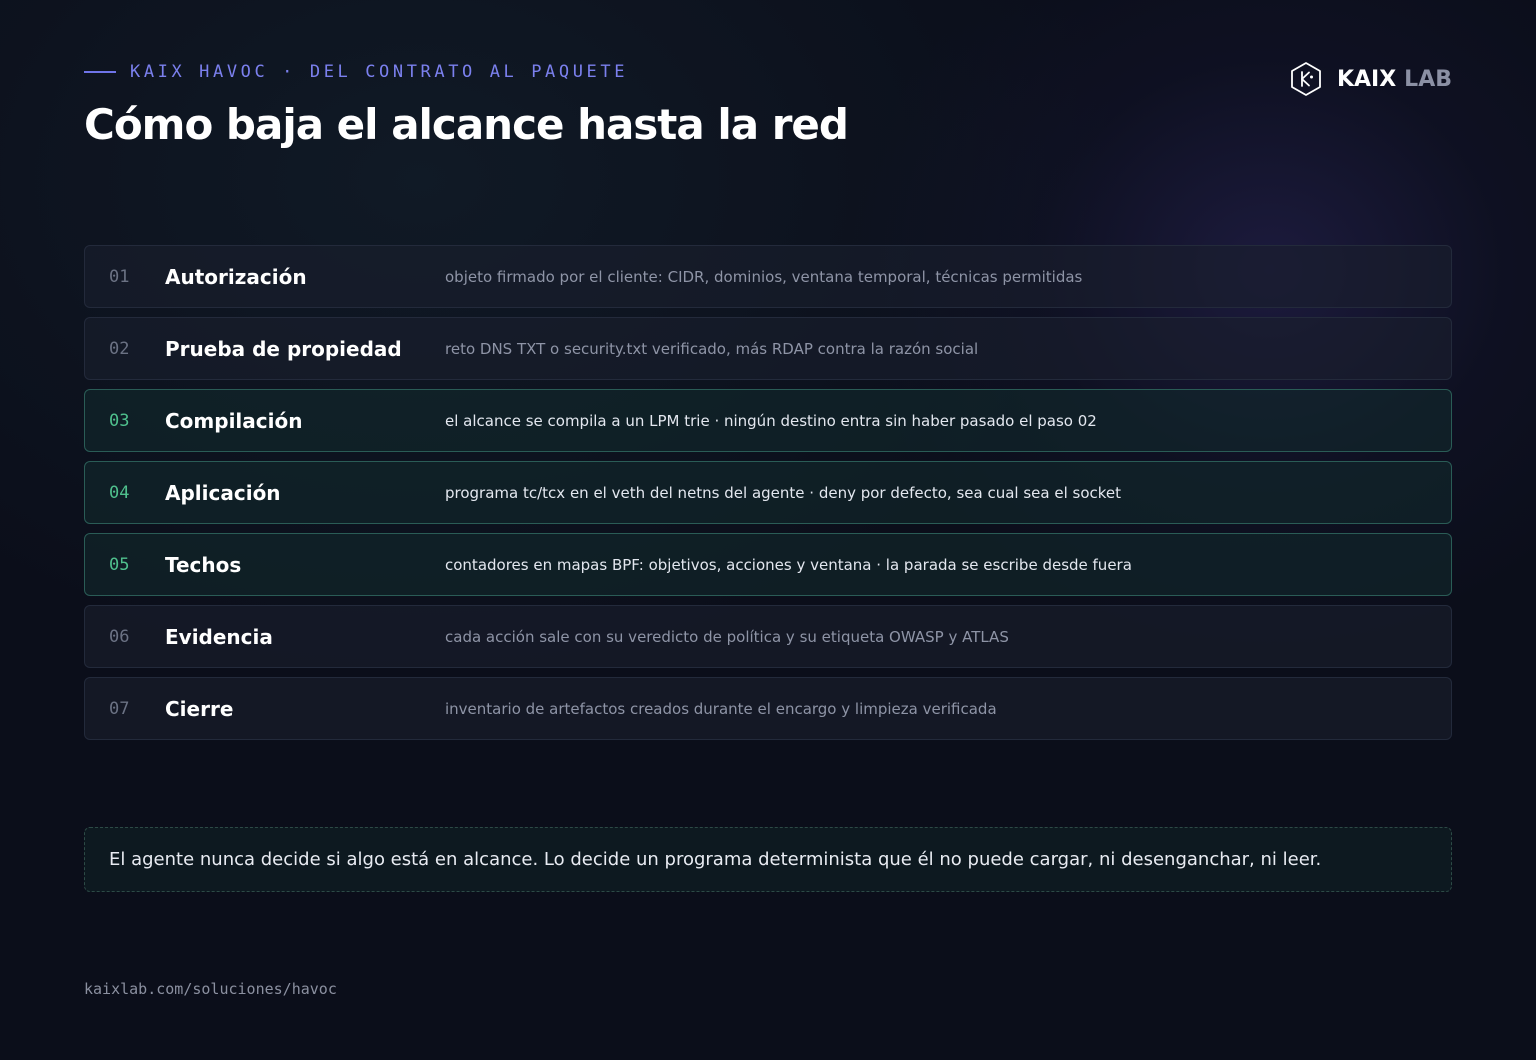 This screenshot has height=1060, width=1536. What do you see at coordinates (1306, 79) in the screenshot?
I see `kaix-hexagon-logo-icon` at bounding box center [1306, 79].